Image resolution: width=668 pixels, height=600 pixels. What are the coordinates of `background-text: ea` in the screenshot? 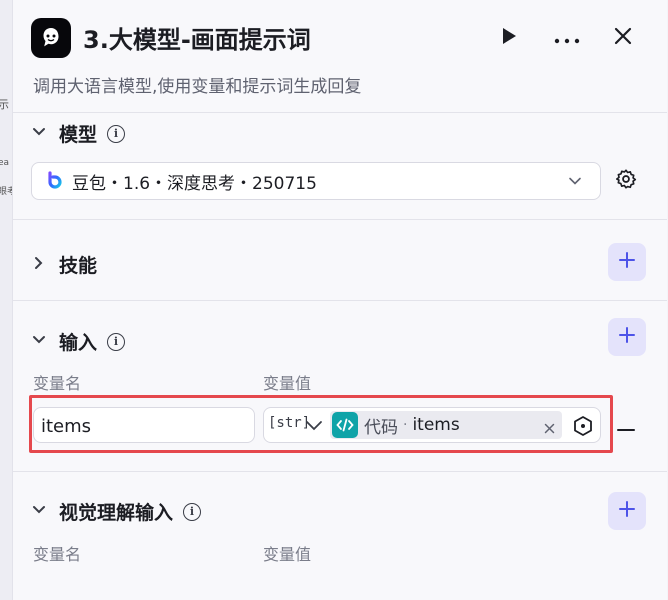 It's located at (5, 163).